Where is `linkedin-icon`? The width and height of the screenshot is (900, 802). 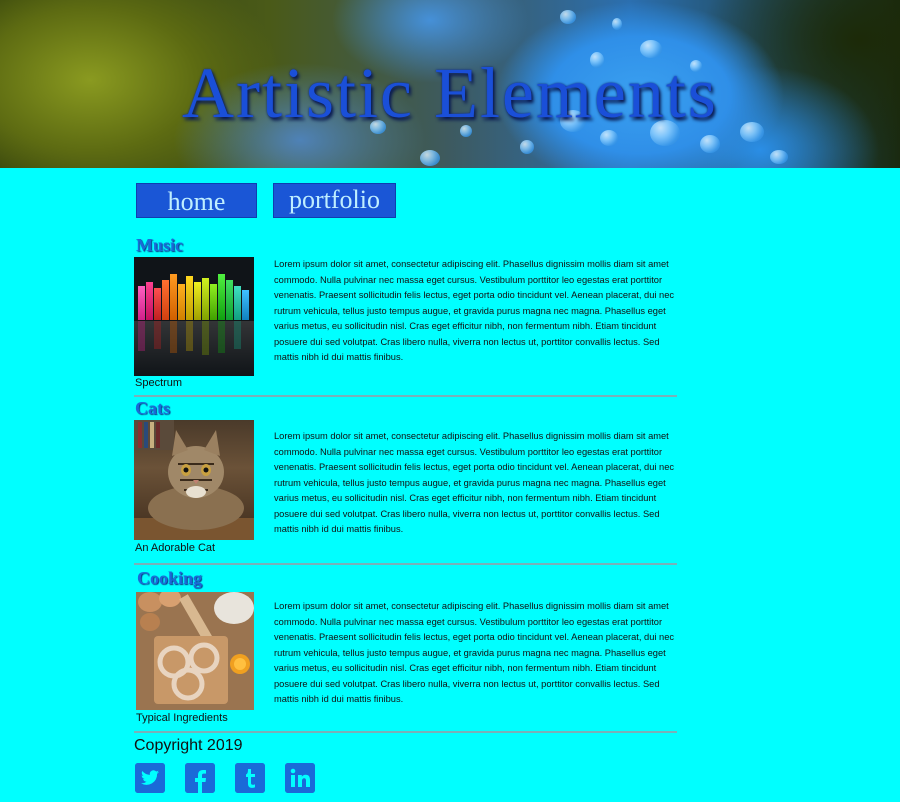
linkedin-icon is located at coordinates (300, 778).